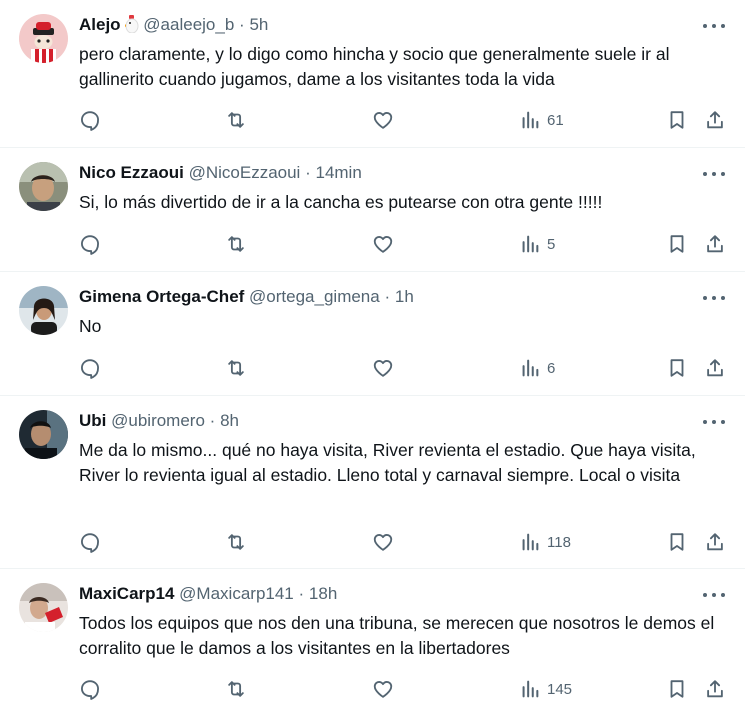  I want to click on views-button: 145, so click(545, 689).